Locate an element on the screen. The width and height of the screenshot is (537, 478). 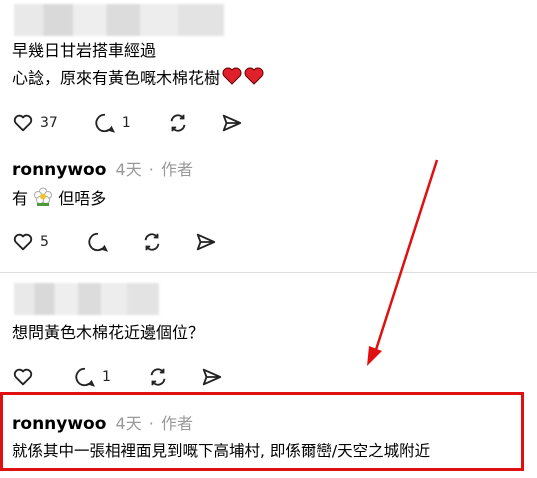
like-button: 5 is located at coordinates (30, 242).